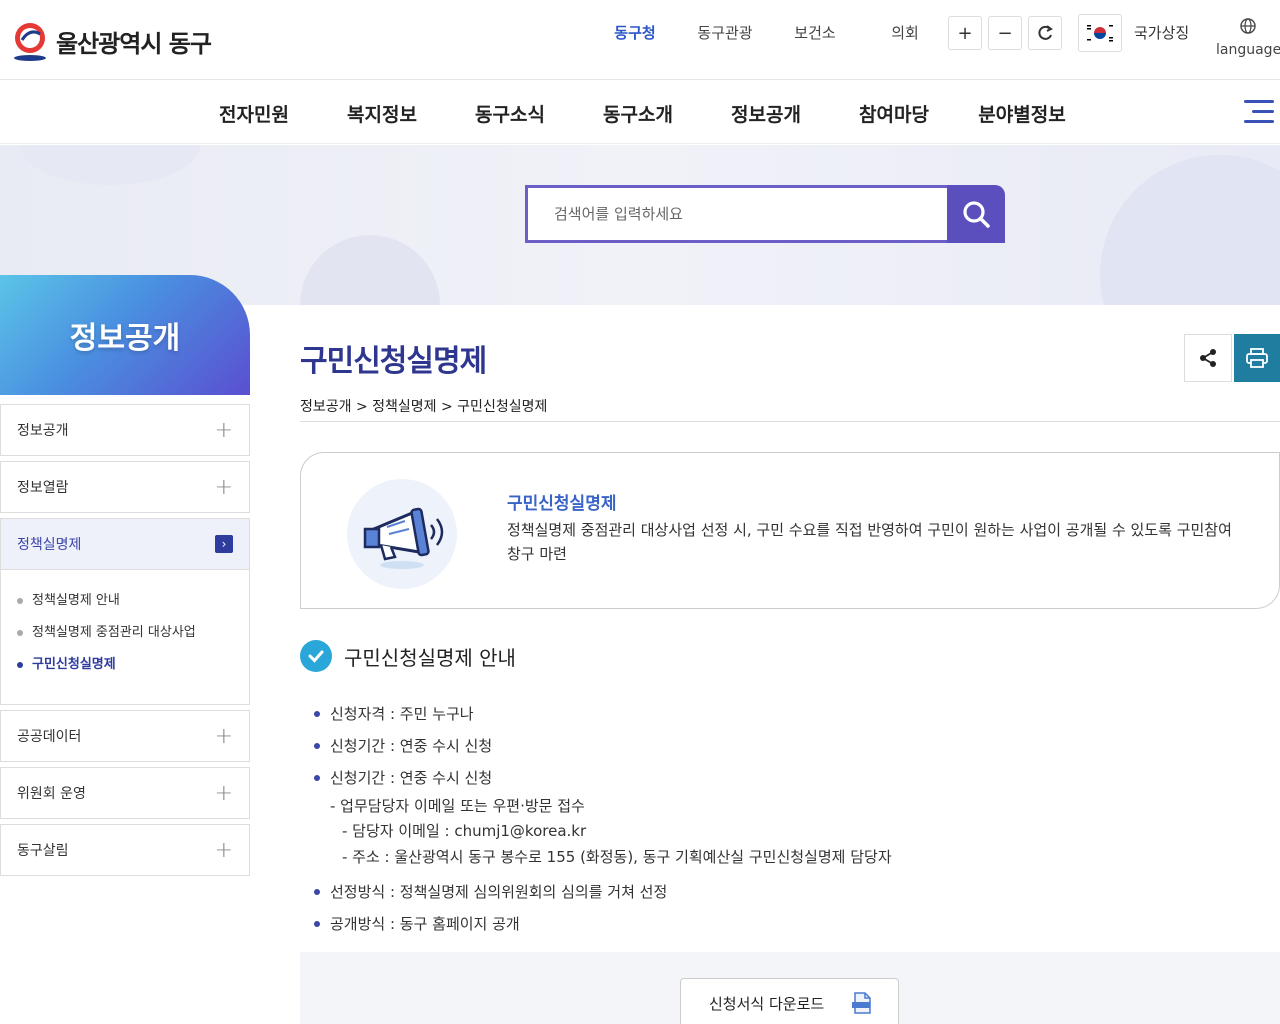 Image resolution: width=1280 pixels, height=1024 pixels. I want to click on refresh-button, so click(1045, 33).